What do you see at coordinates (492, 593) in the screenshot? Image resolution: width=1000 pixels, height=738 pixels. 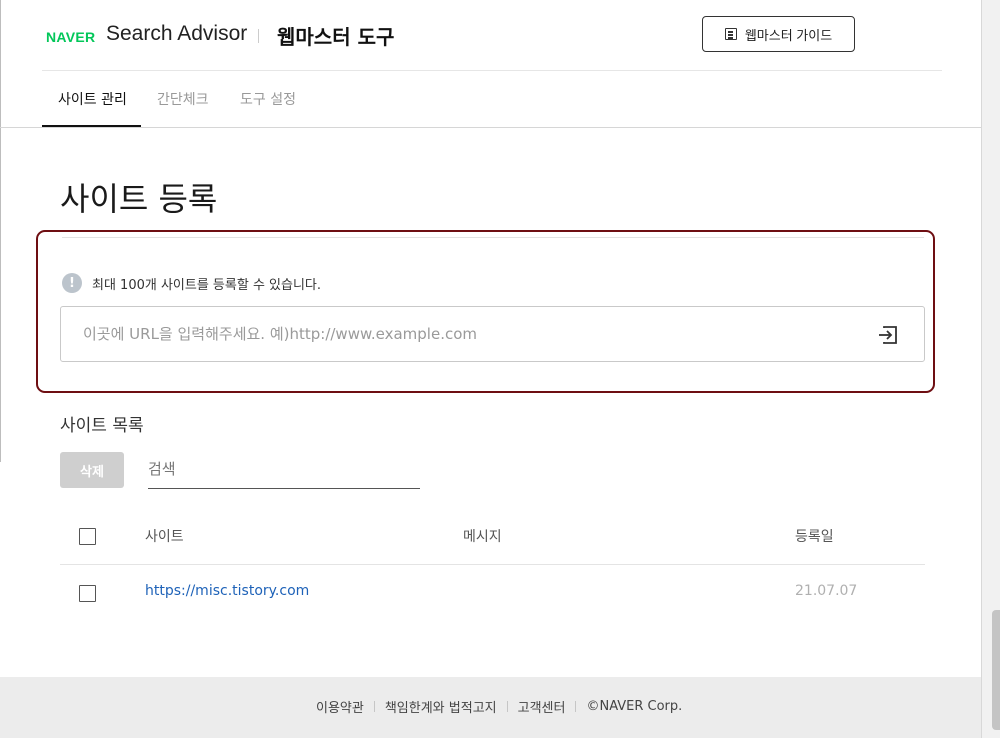 I see `table-row: https://misc.tistory.com 21.07.07` at bounding box center [492, 593].